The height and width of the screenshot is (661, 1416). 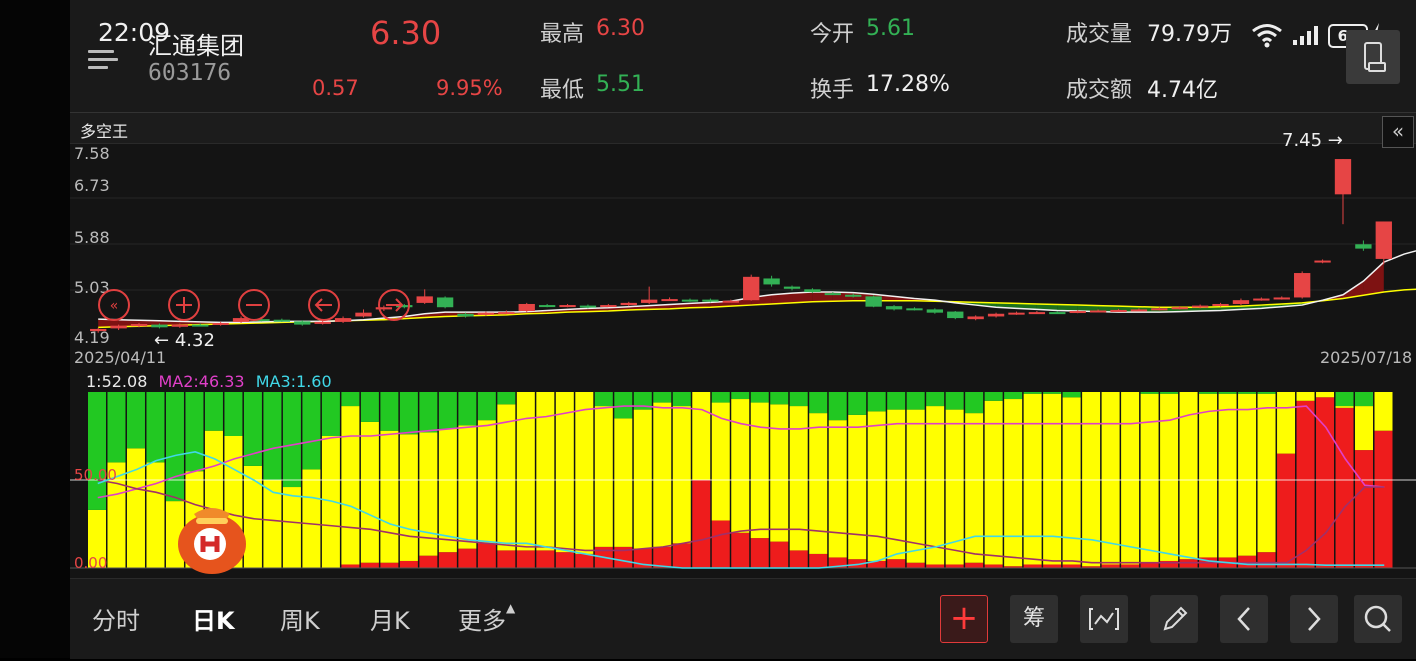 What do you see at coordinates (1305, 35) in the screenshot?
I see `signal-icon` at bounding box center [1305, 35].